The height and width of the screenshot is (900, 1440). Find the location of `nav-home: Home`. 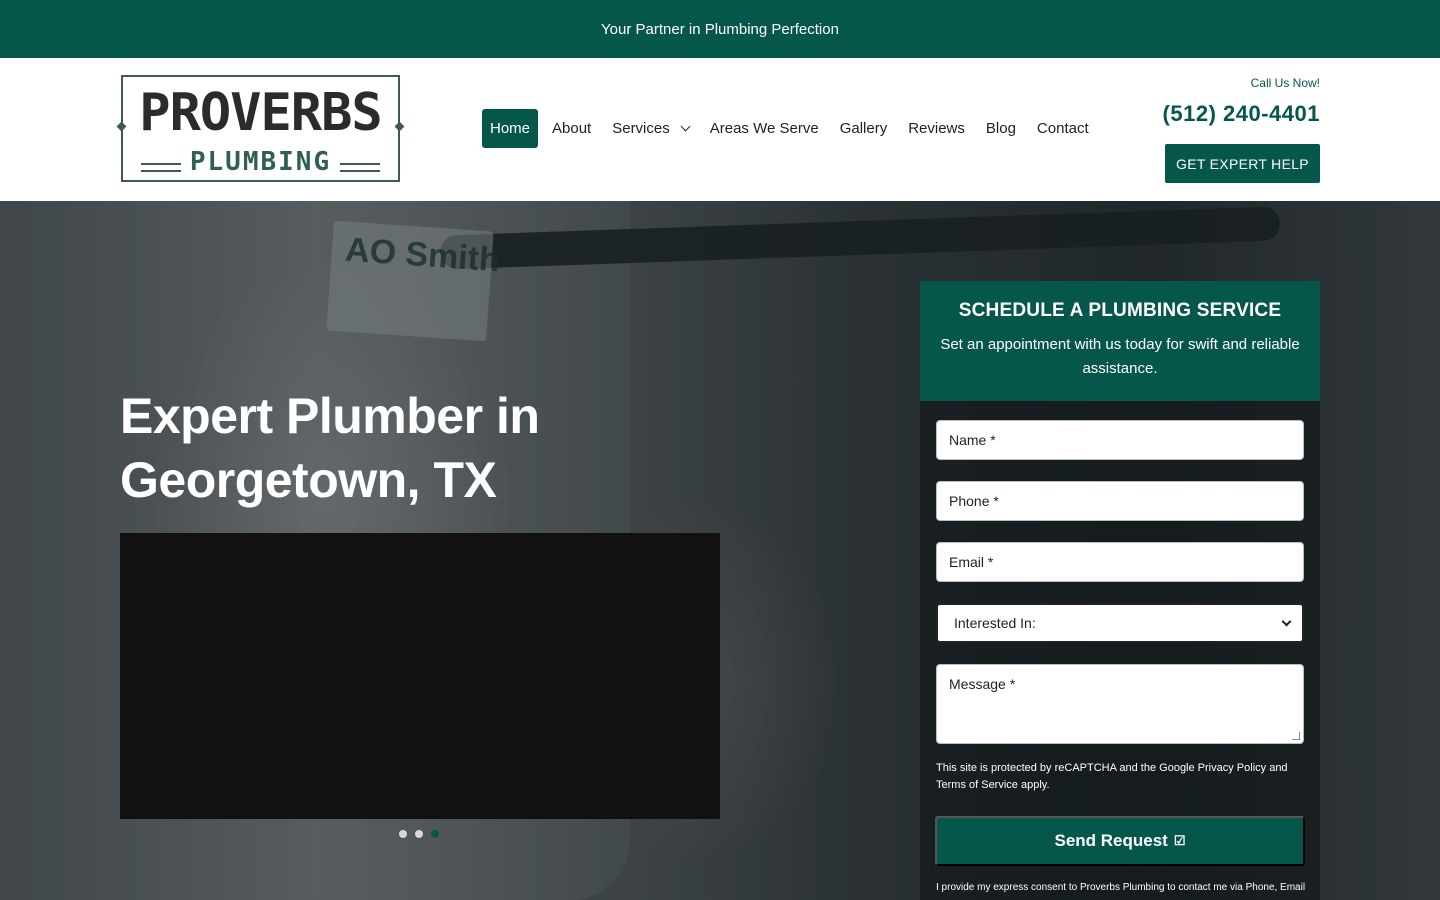

nav-home: Home is located at coordinates (510, 128).